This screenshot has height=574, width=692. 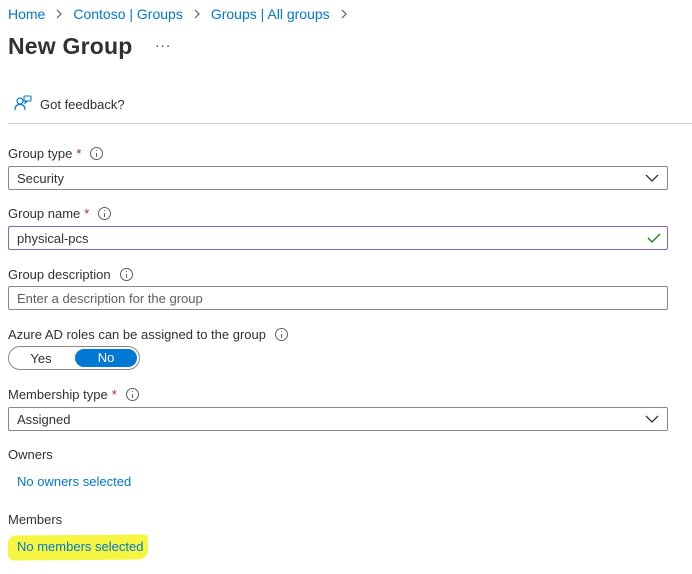 I want to click on group-type-label-text: Group type, so click(x=40, y=153).